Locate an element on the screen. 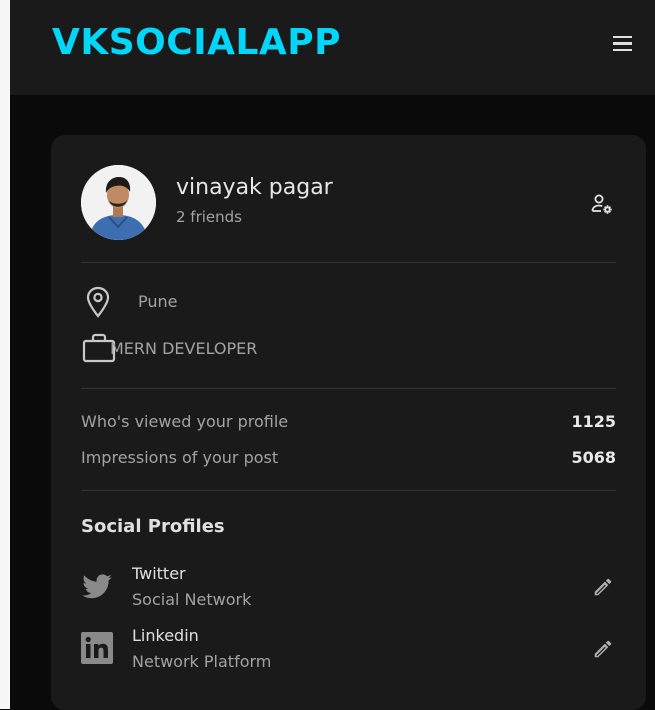 This screenshot has height=710, width=655. linkedin-subtitle: Network Platform is located at coordinates (202, 661).